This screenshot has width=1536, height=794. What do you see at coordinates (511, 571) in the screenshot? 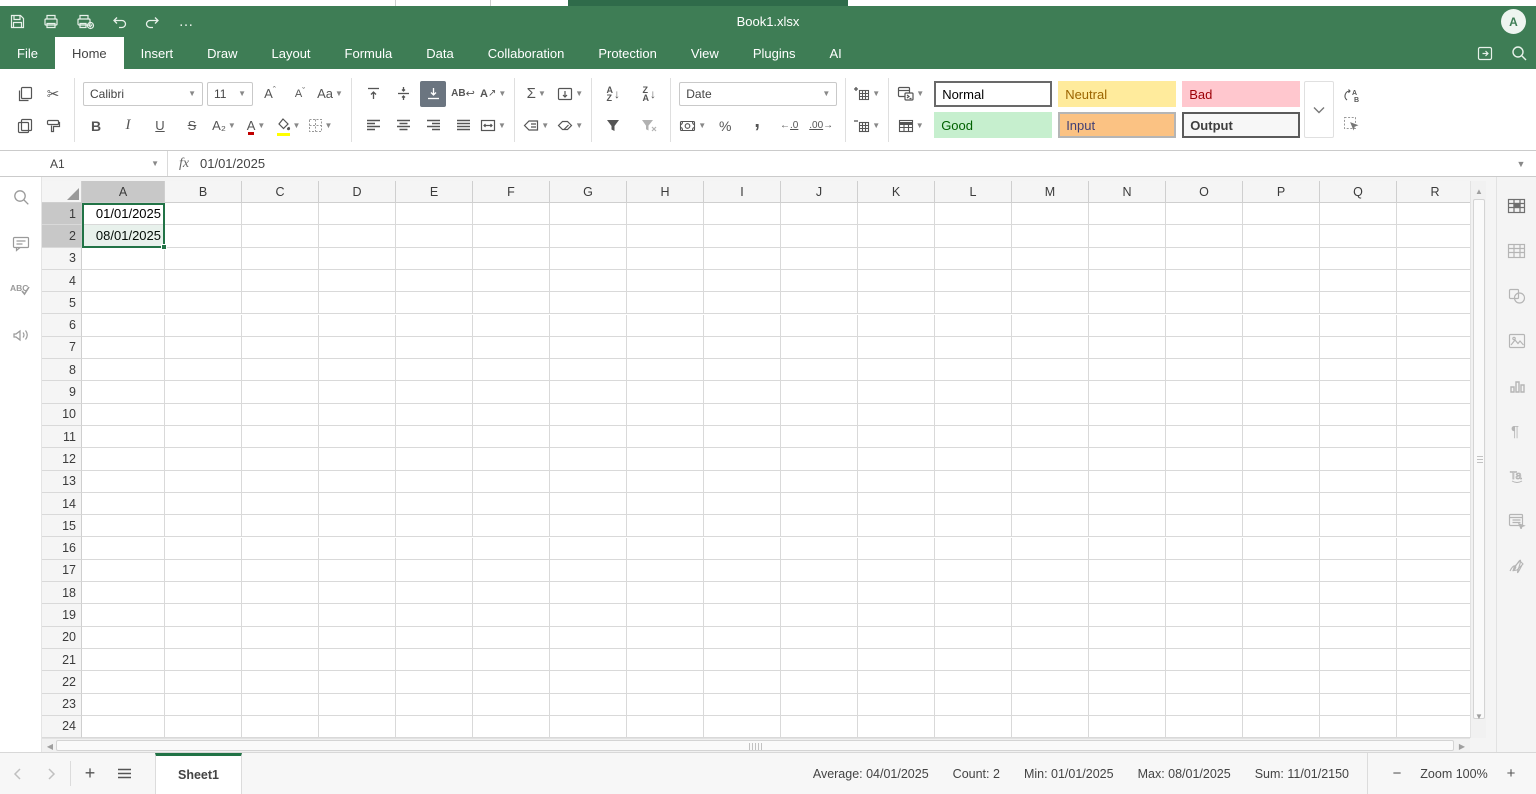
I see `cell-F17` at bounding box center [511, 571].